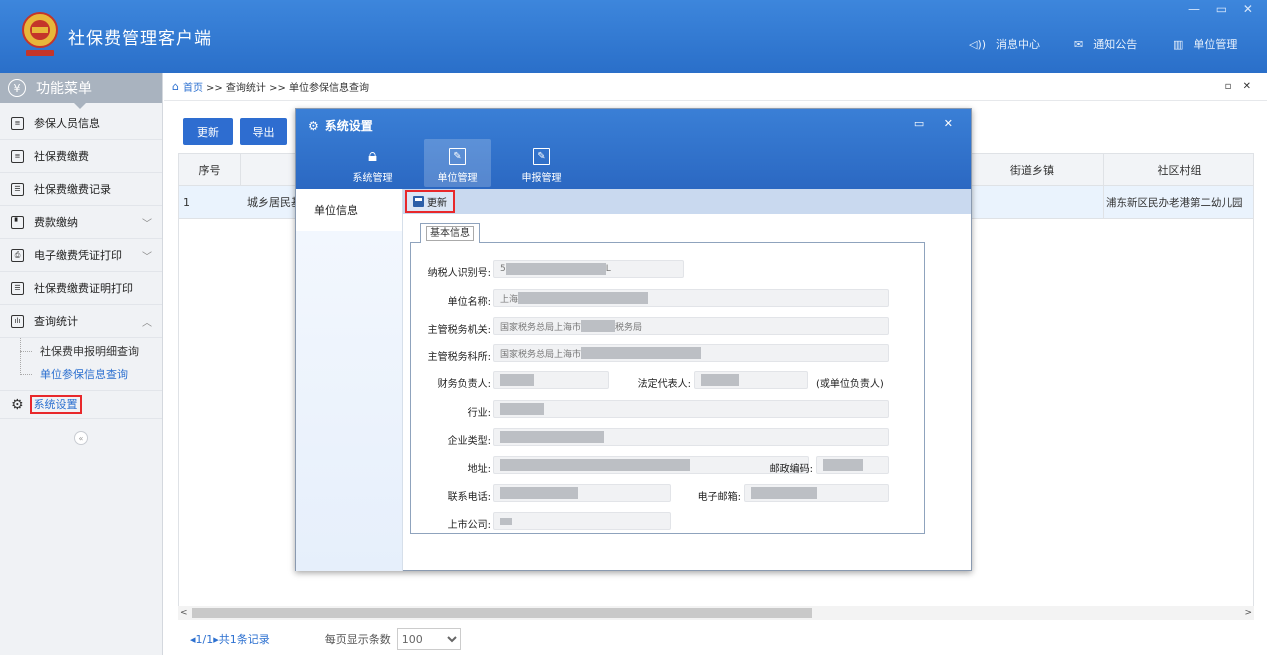 The height and width of the screenshot is (655, 1267). I want to click on section-tab-label: 基本信息, so click(450, 233).